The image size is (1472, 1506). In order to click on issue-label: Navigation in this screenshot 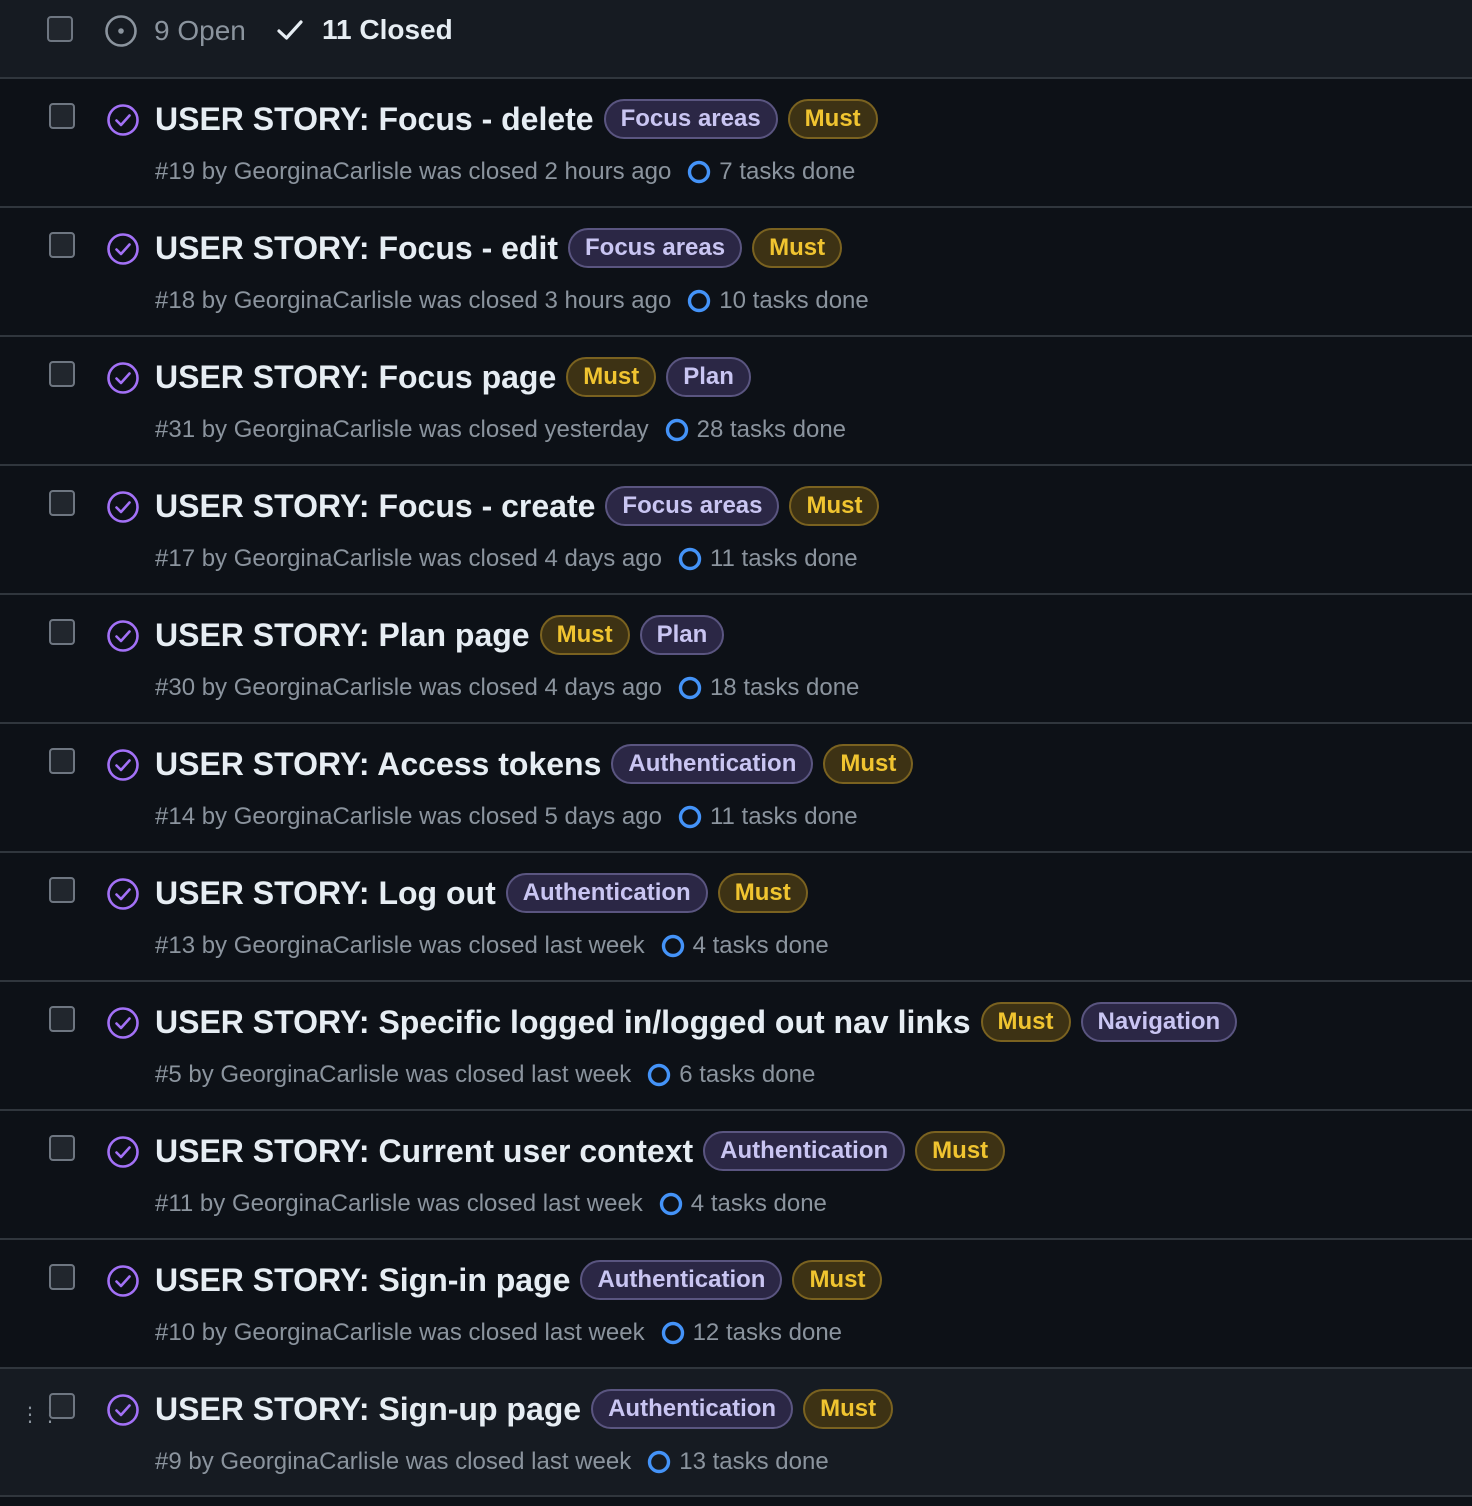, I will do `click(1159, 1022)`.